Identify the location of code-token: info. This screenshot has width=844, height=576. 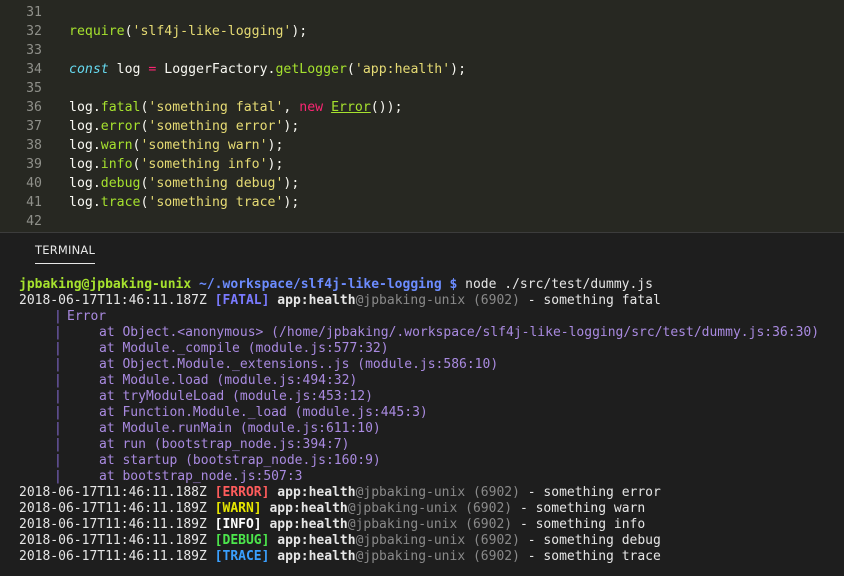
(116, 164).